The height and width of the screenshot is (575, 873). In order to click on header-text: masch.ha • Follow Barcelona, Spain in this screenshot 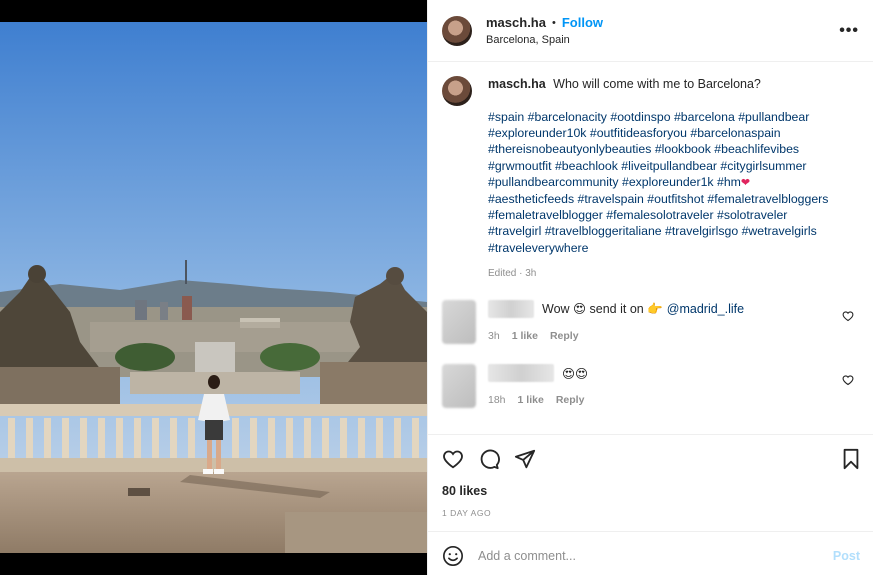, I will do `click(544, 30)`.